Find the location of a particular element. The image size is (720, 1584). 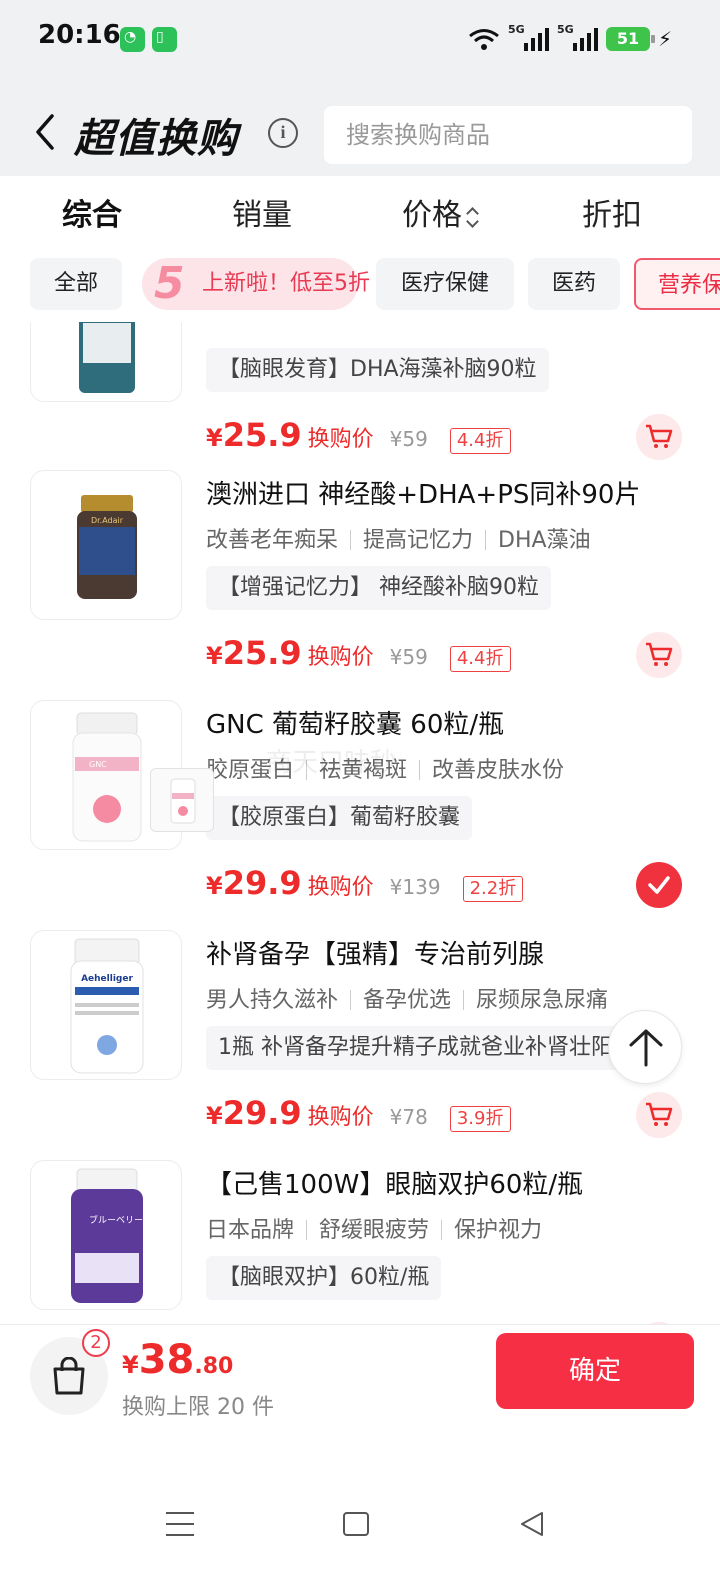

sort-tab-discount: 折扣 is located at coordinates (612, 212).